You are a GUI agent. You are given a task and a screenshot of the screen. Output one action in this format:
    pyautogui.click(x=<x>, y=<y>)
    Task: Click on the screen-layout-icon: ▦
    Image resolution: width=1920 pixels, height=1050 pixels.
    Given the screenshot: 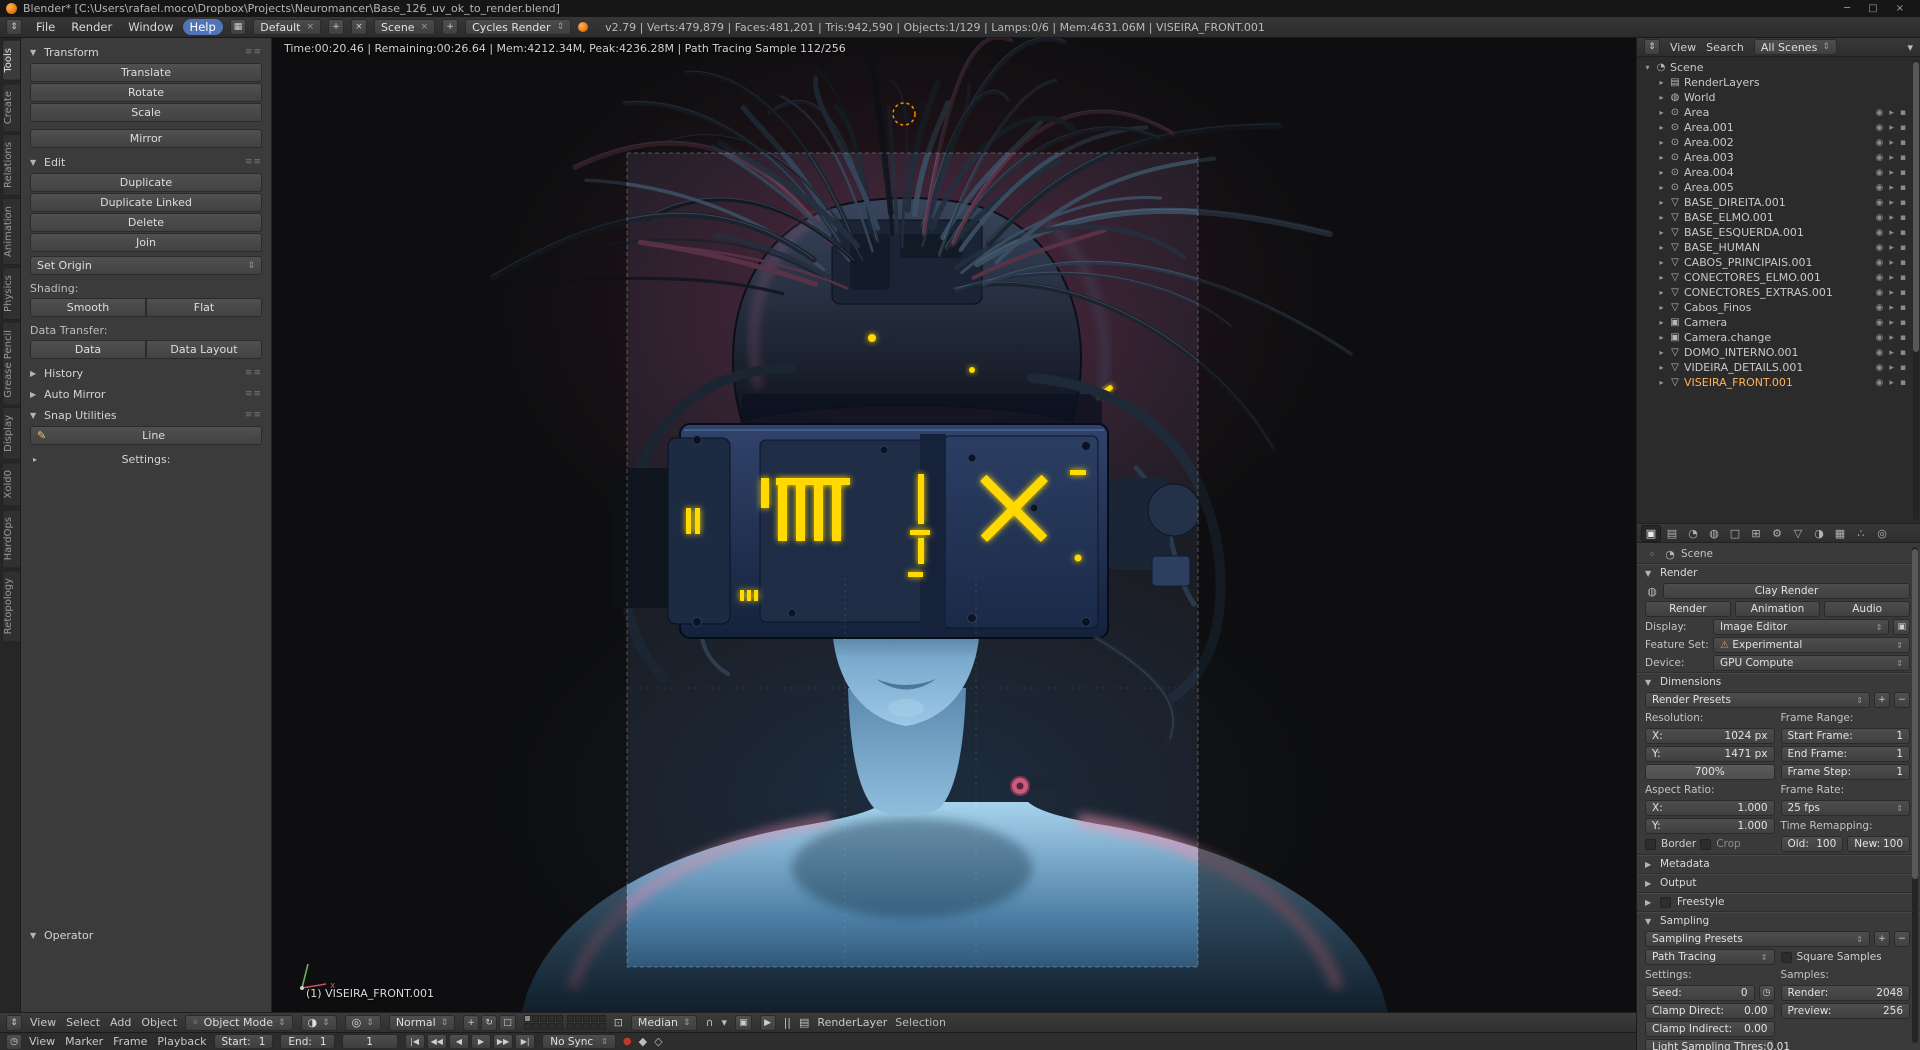 What is the action you would take?
    pyautogui.click(x=238, y=27)
    